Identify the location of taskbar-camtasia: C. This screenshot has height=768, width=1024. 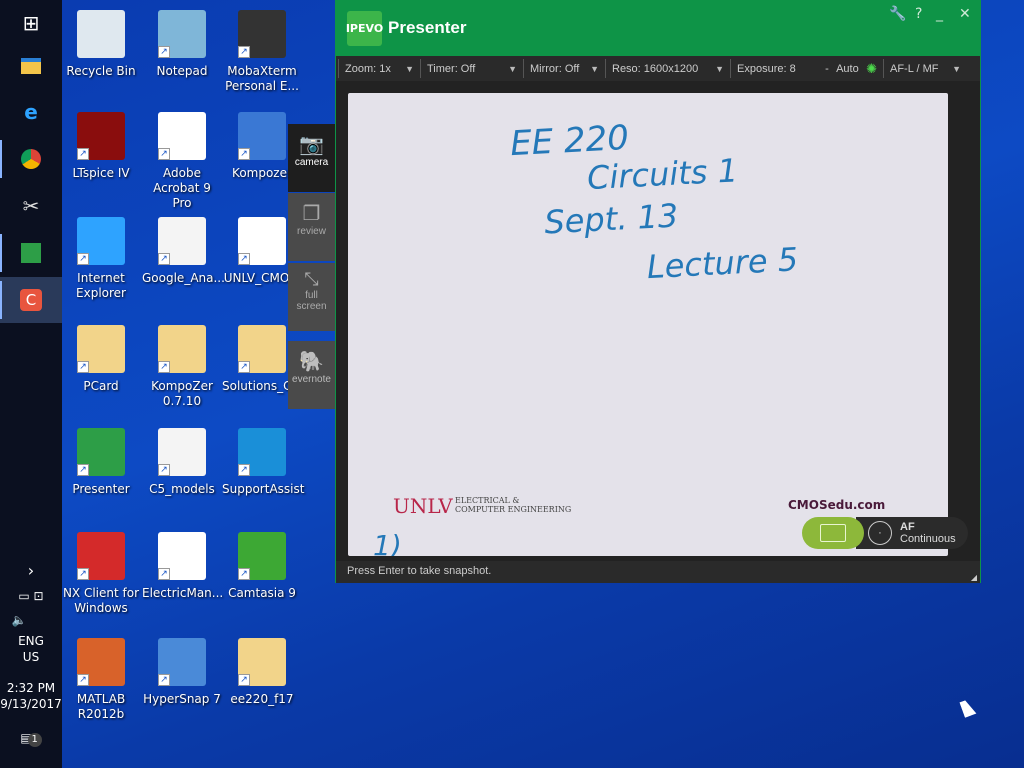
(31, 300).